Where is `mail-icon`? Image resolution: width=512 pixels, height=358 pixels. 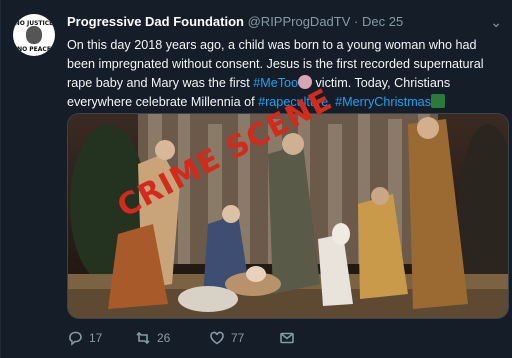 mail-icon is located at coordinates (287, 338).